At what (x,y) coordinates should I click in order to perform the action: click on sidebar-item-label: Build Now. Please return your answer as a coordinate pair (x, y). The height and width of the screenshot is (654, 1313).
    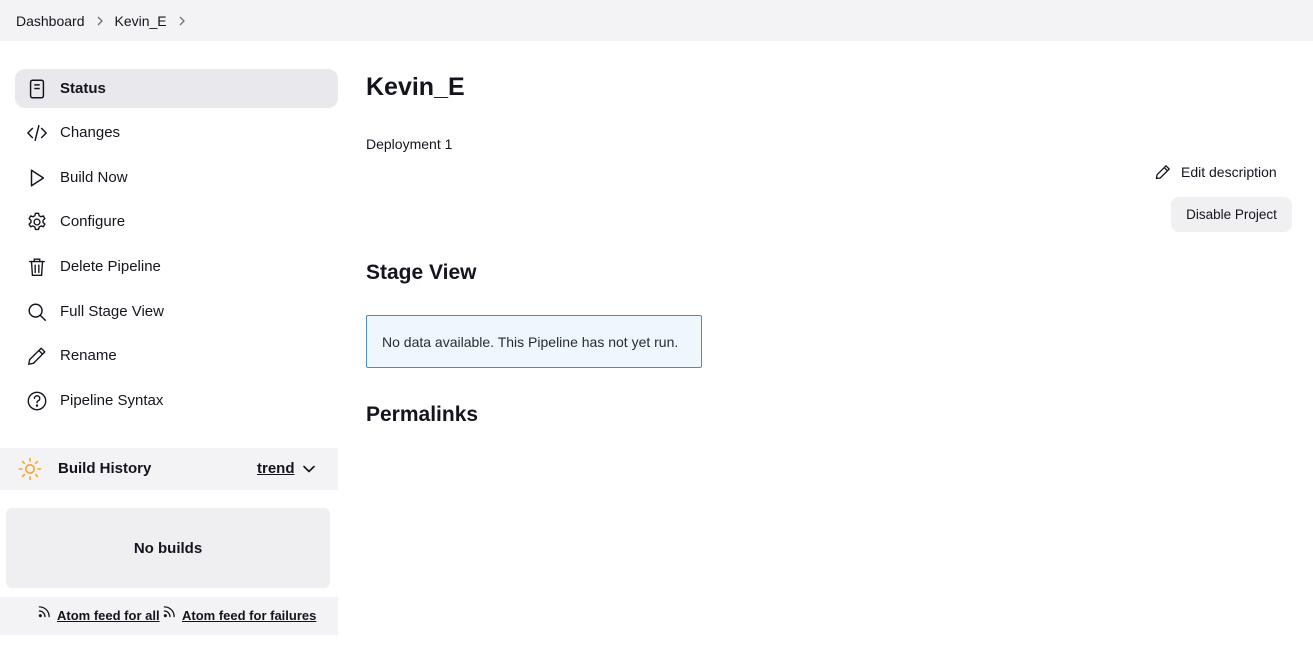
    Looking at the image, I should click on (94, 177).